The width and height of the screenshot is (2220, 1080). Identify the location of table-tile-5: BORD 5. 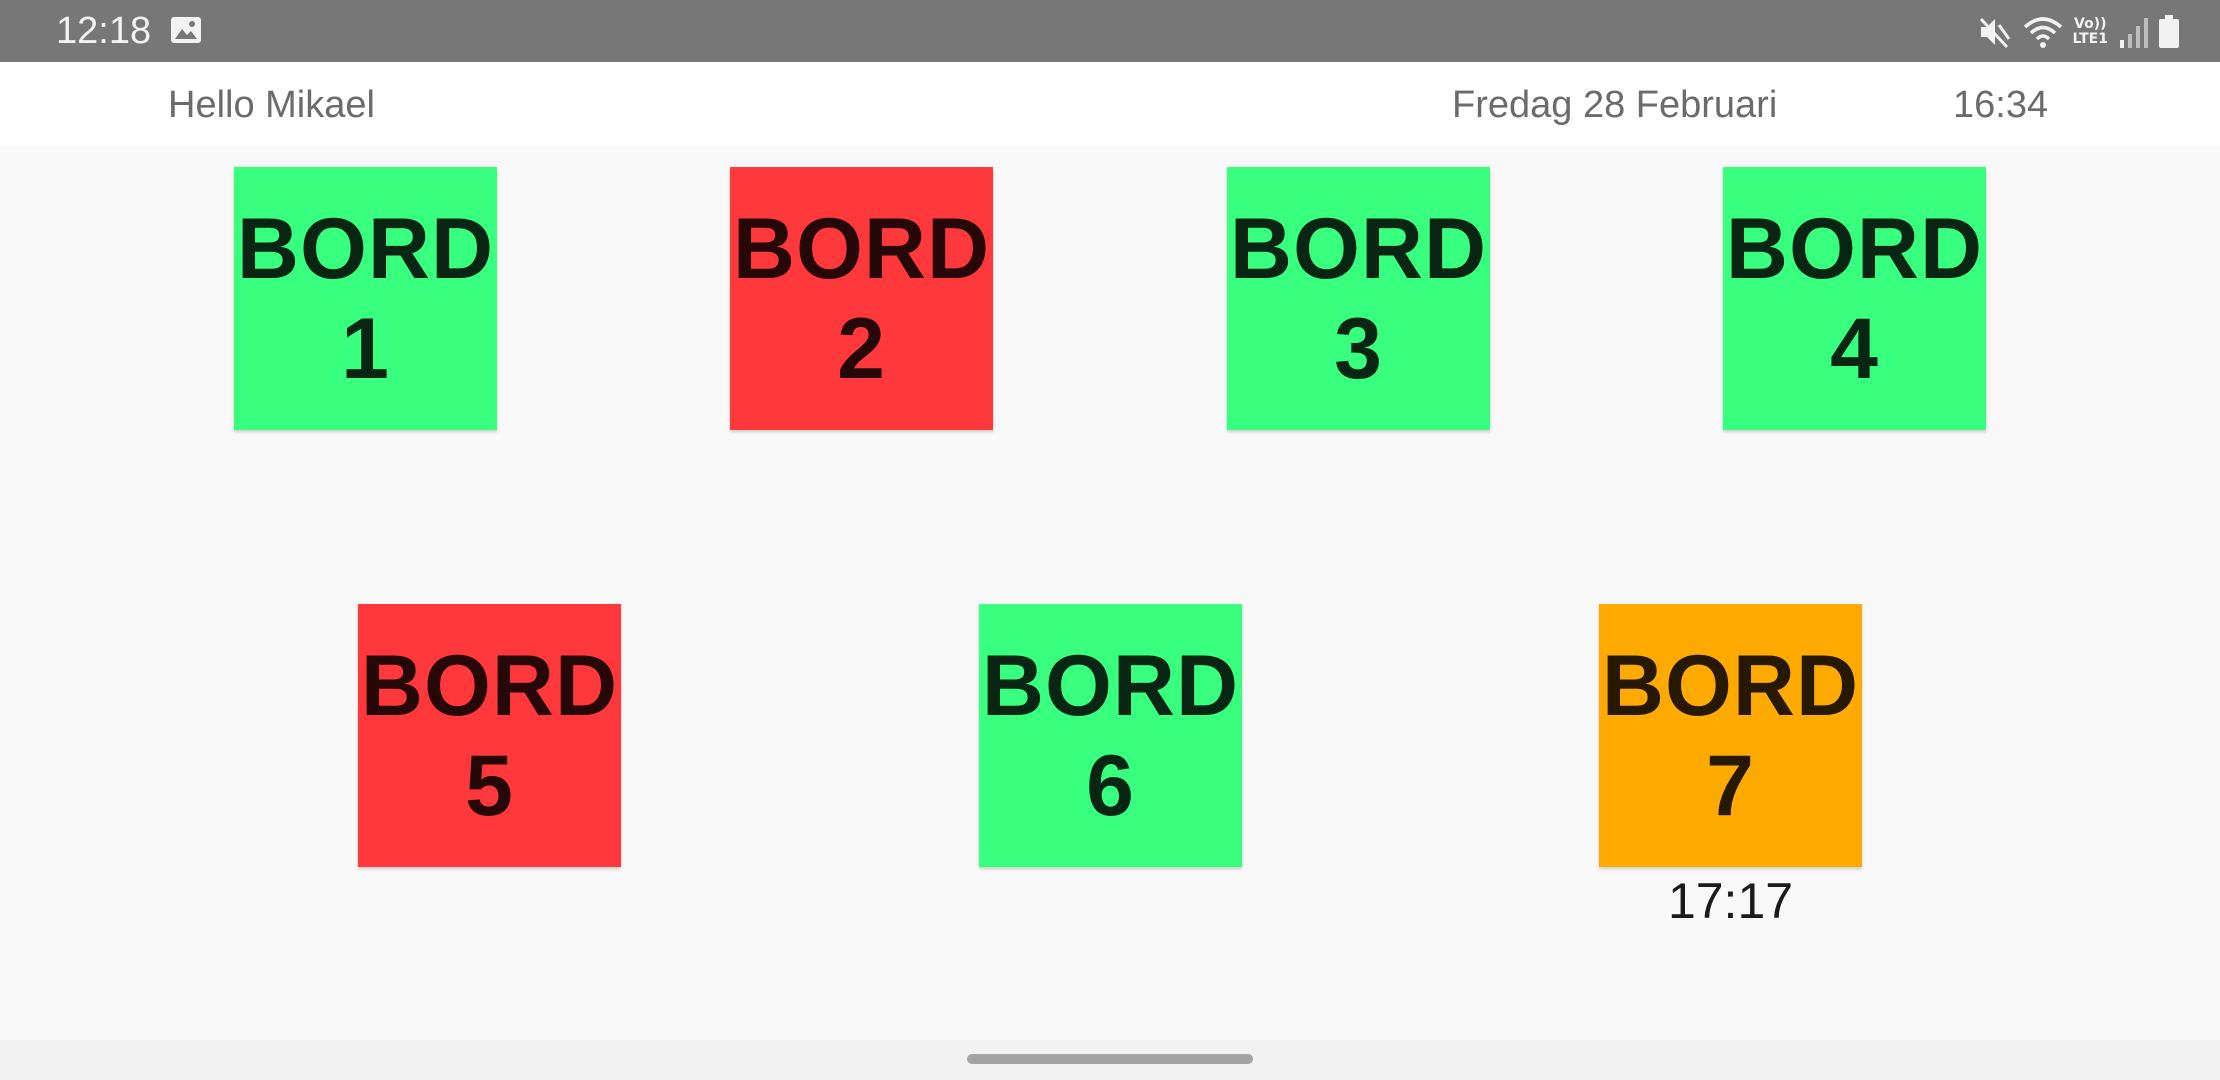
(489, 735).